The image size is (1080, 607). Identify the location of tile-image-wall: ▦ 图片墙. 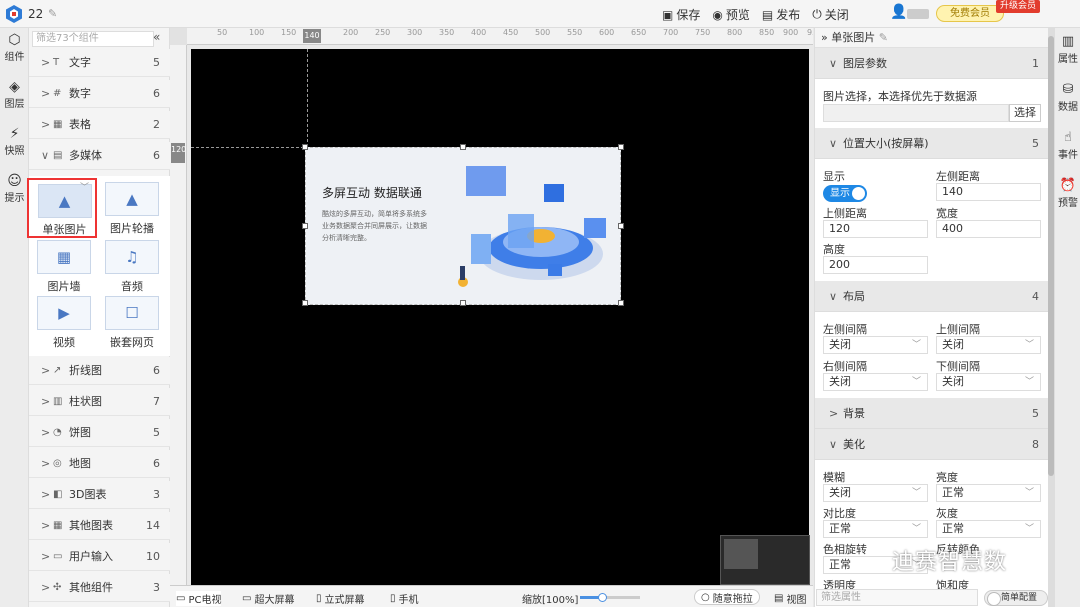
(64, 268).